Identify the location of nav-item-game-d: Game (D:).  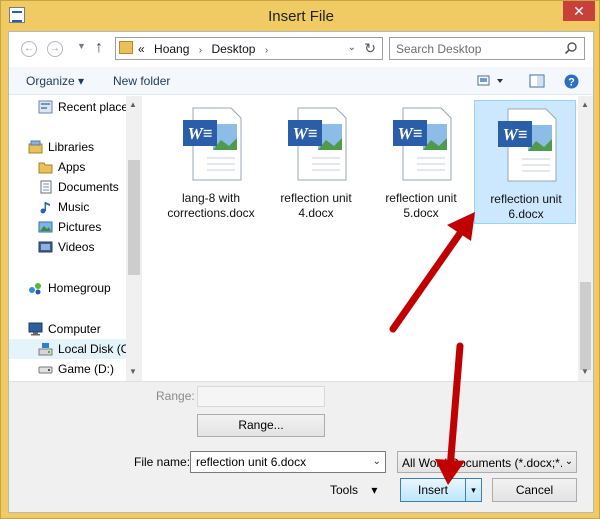
(67, 369).